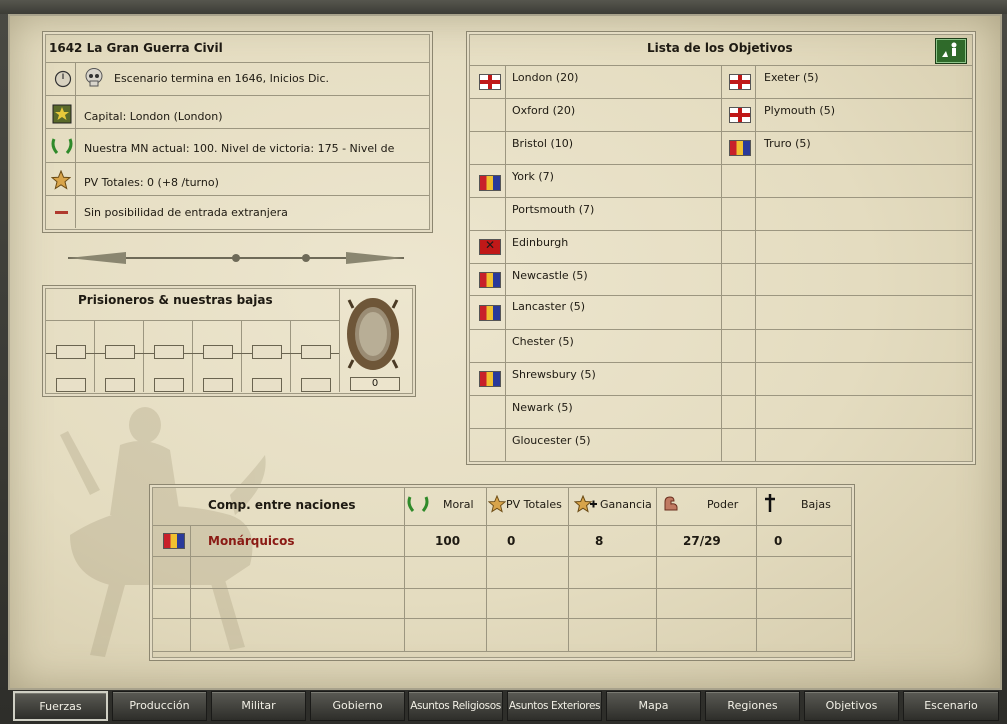 The height and width of the screenshot is (724, 1007). What do you see at coordinates (951, 706) in the screenshot?
I see `tab-escenario: Escenario` at bounding box center [951, 706].